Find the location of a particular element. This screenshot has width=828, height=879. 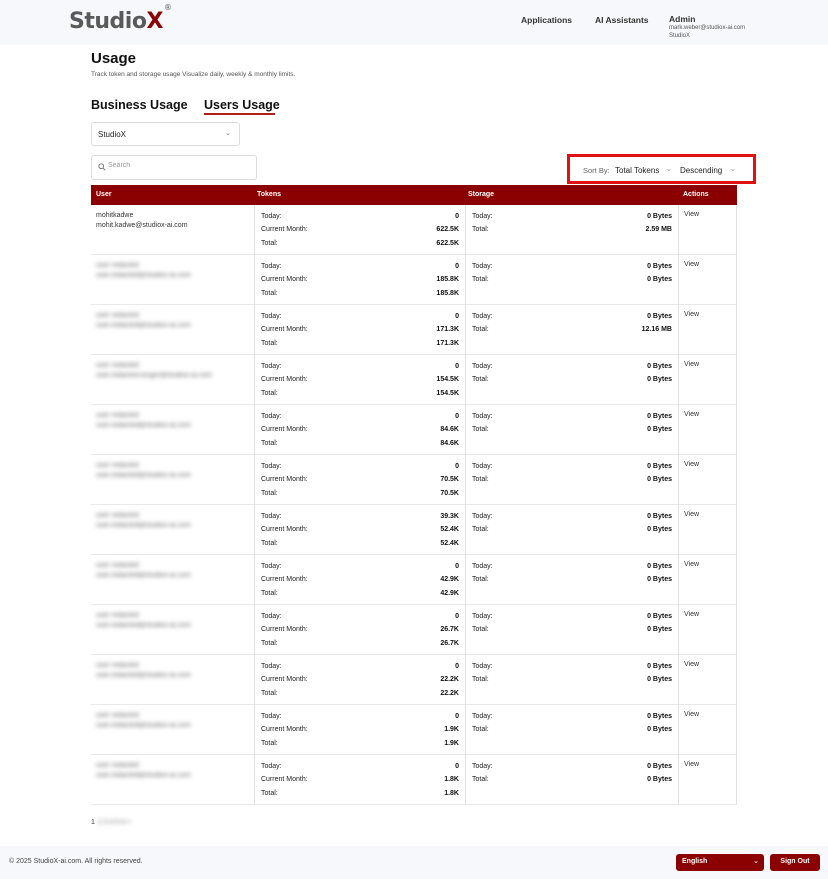

search-input is located at coordinates (178, 165).